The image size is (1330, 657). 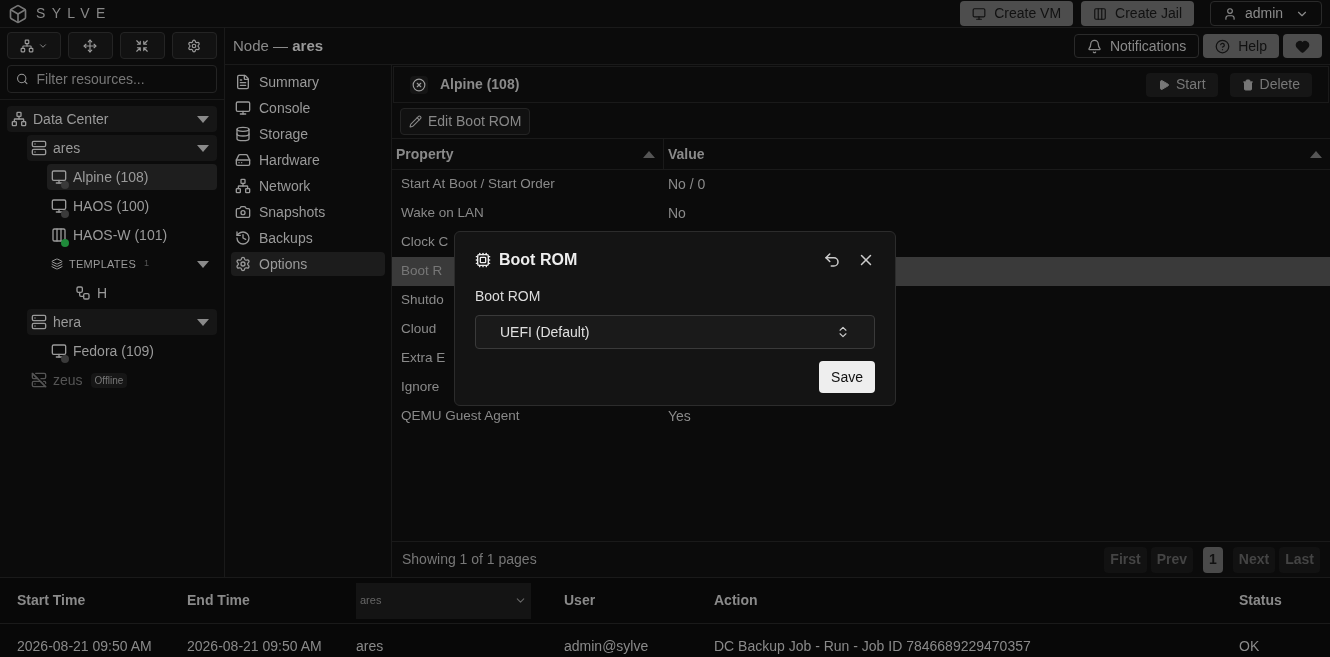 What do you see at coordinates (469, 559) in the screenshot?
I see `page-info: Showing 1 of 1 pages` at bounding box center [469, 559].